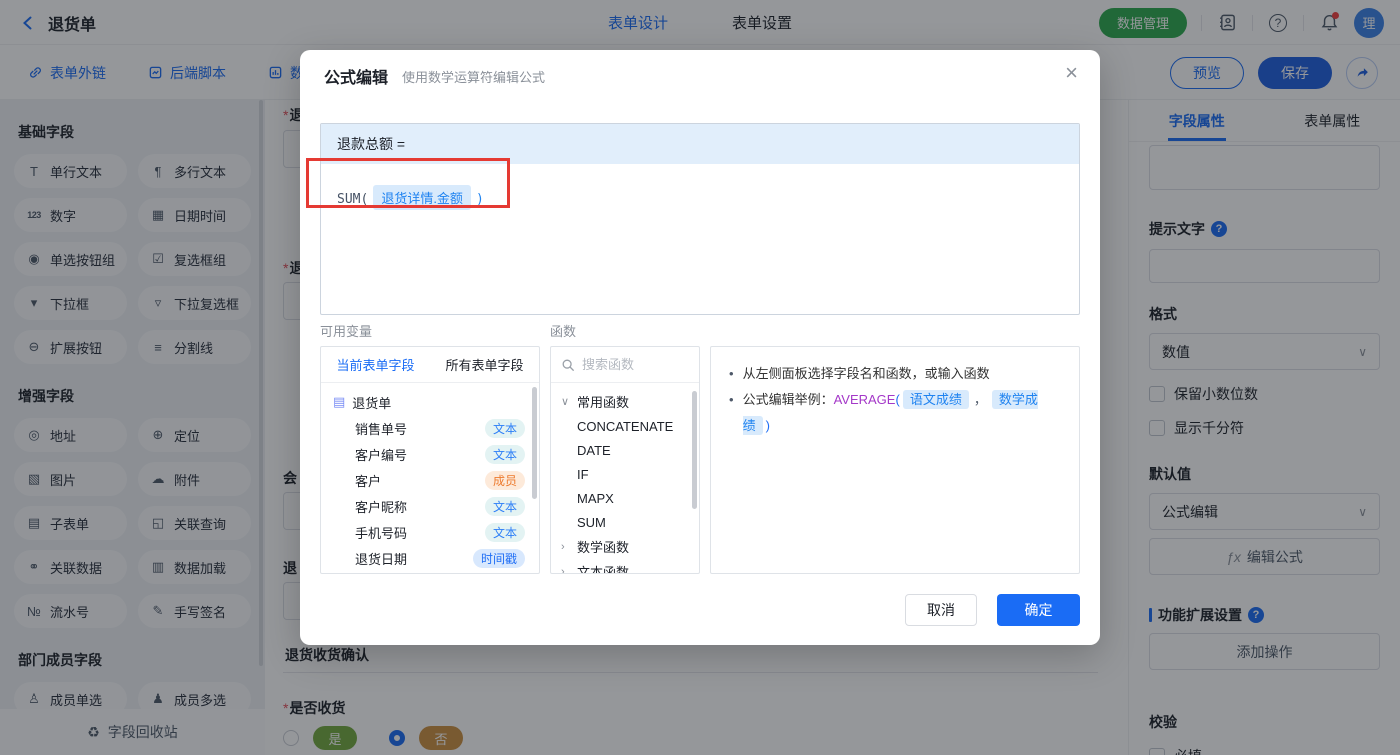 Image resolution: width=1400 pixels, height=755 pixels. I want to click on tab-all-form-fields: 所有表单字段, so click(484, 364).